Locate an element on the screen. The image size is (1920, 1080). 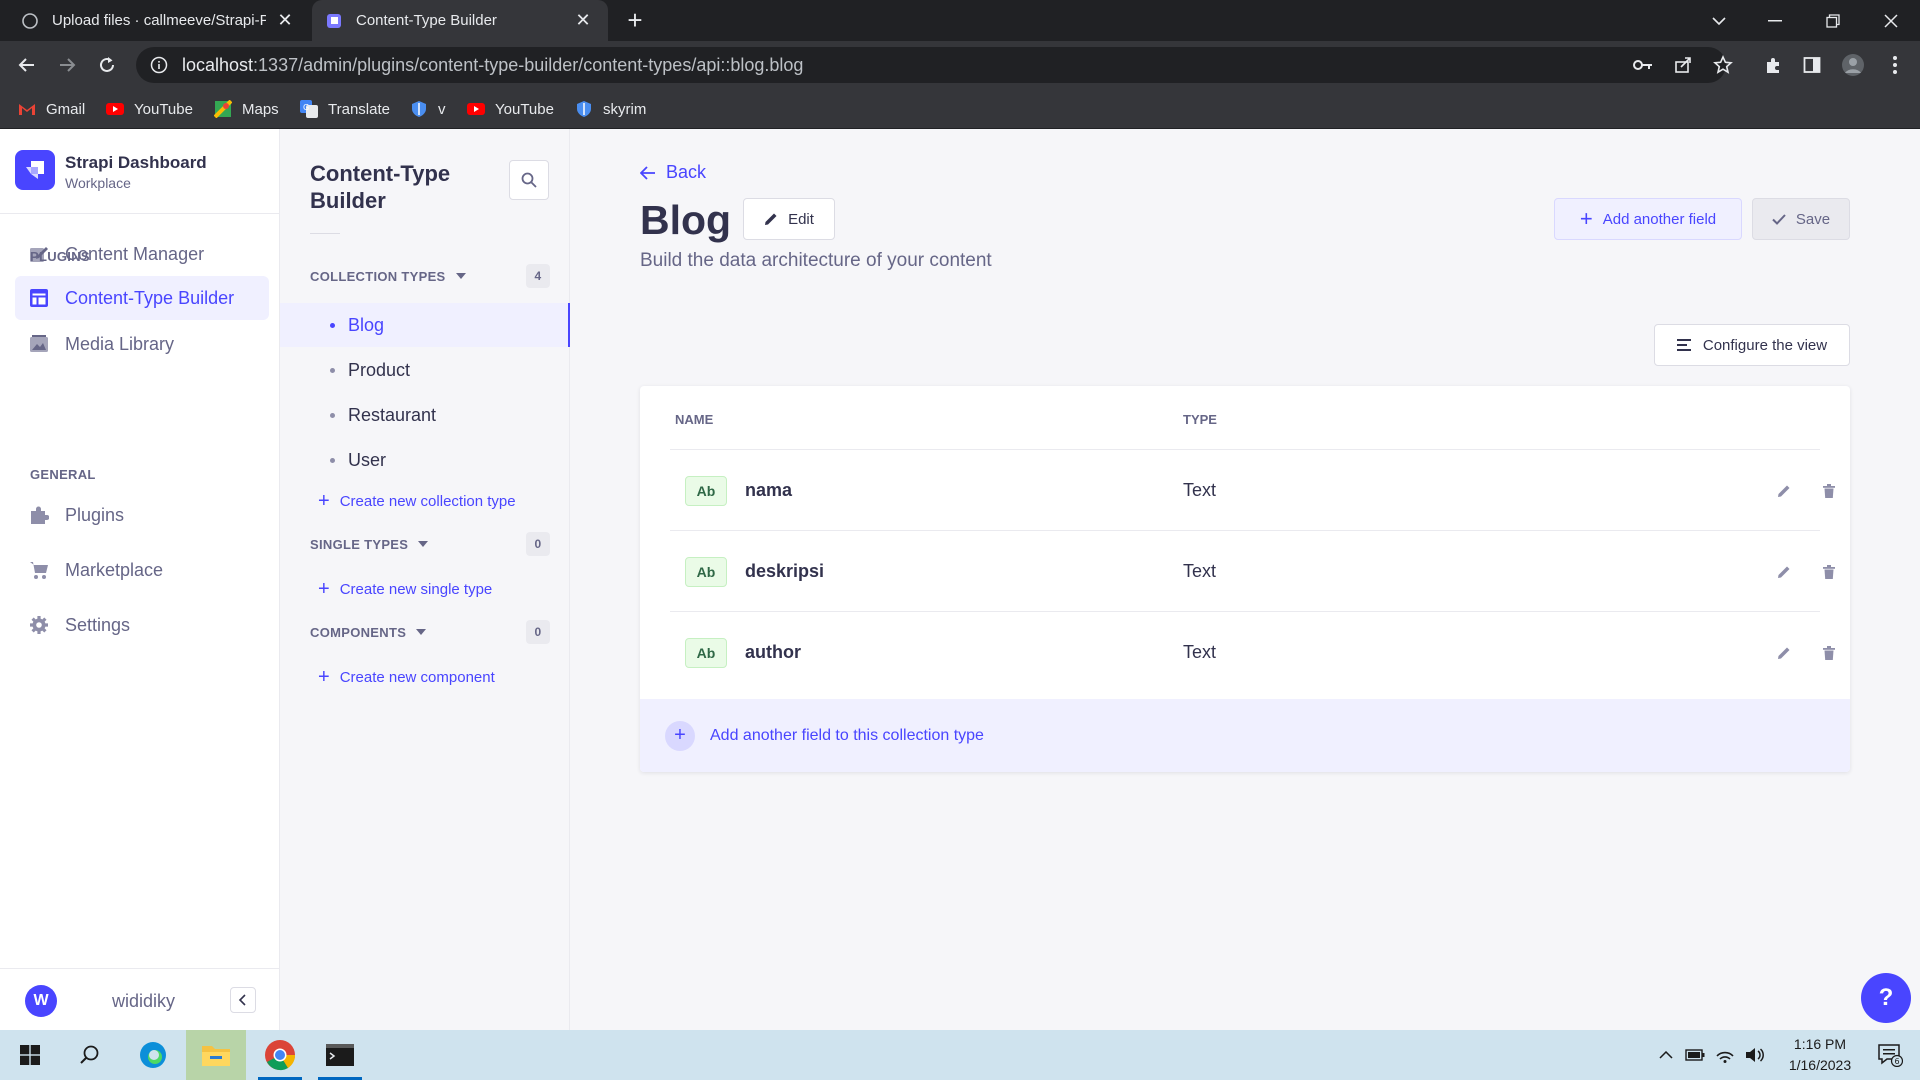
notification-count: 6 is located at coordinates (1896, 1061).